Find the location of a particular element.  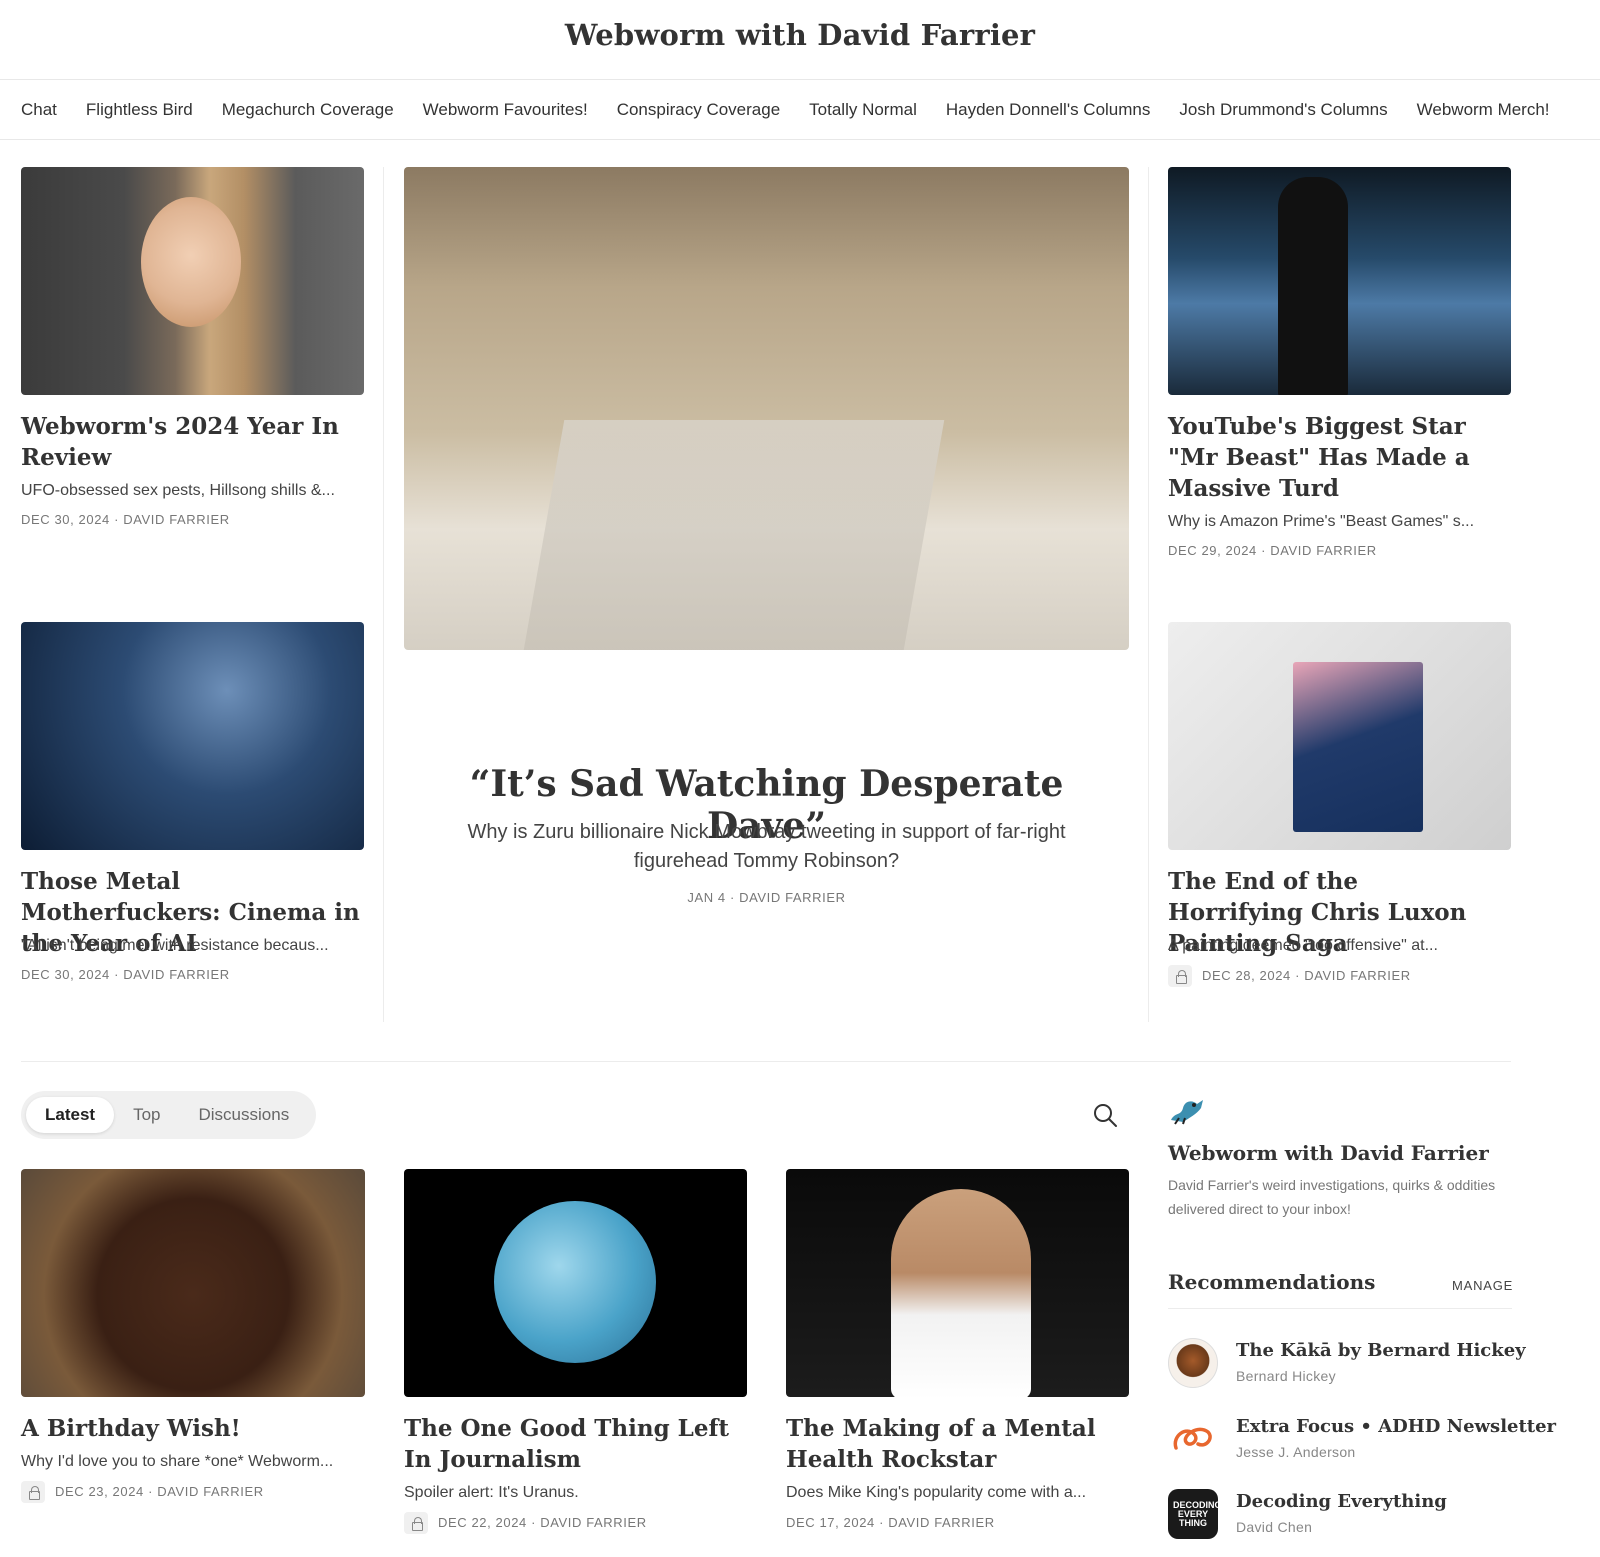

post-image-year-in-review is located at coordinates (192, 281).